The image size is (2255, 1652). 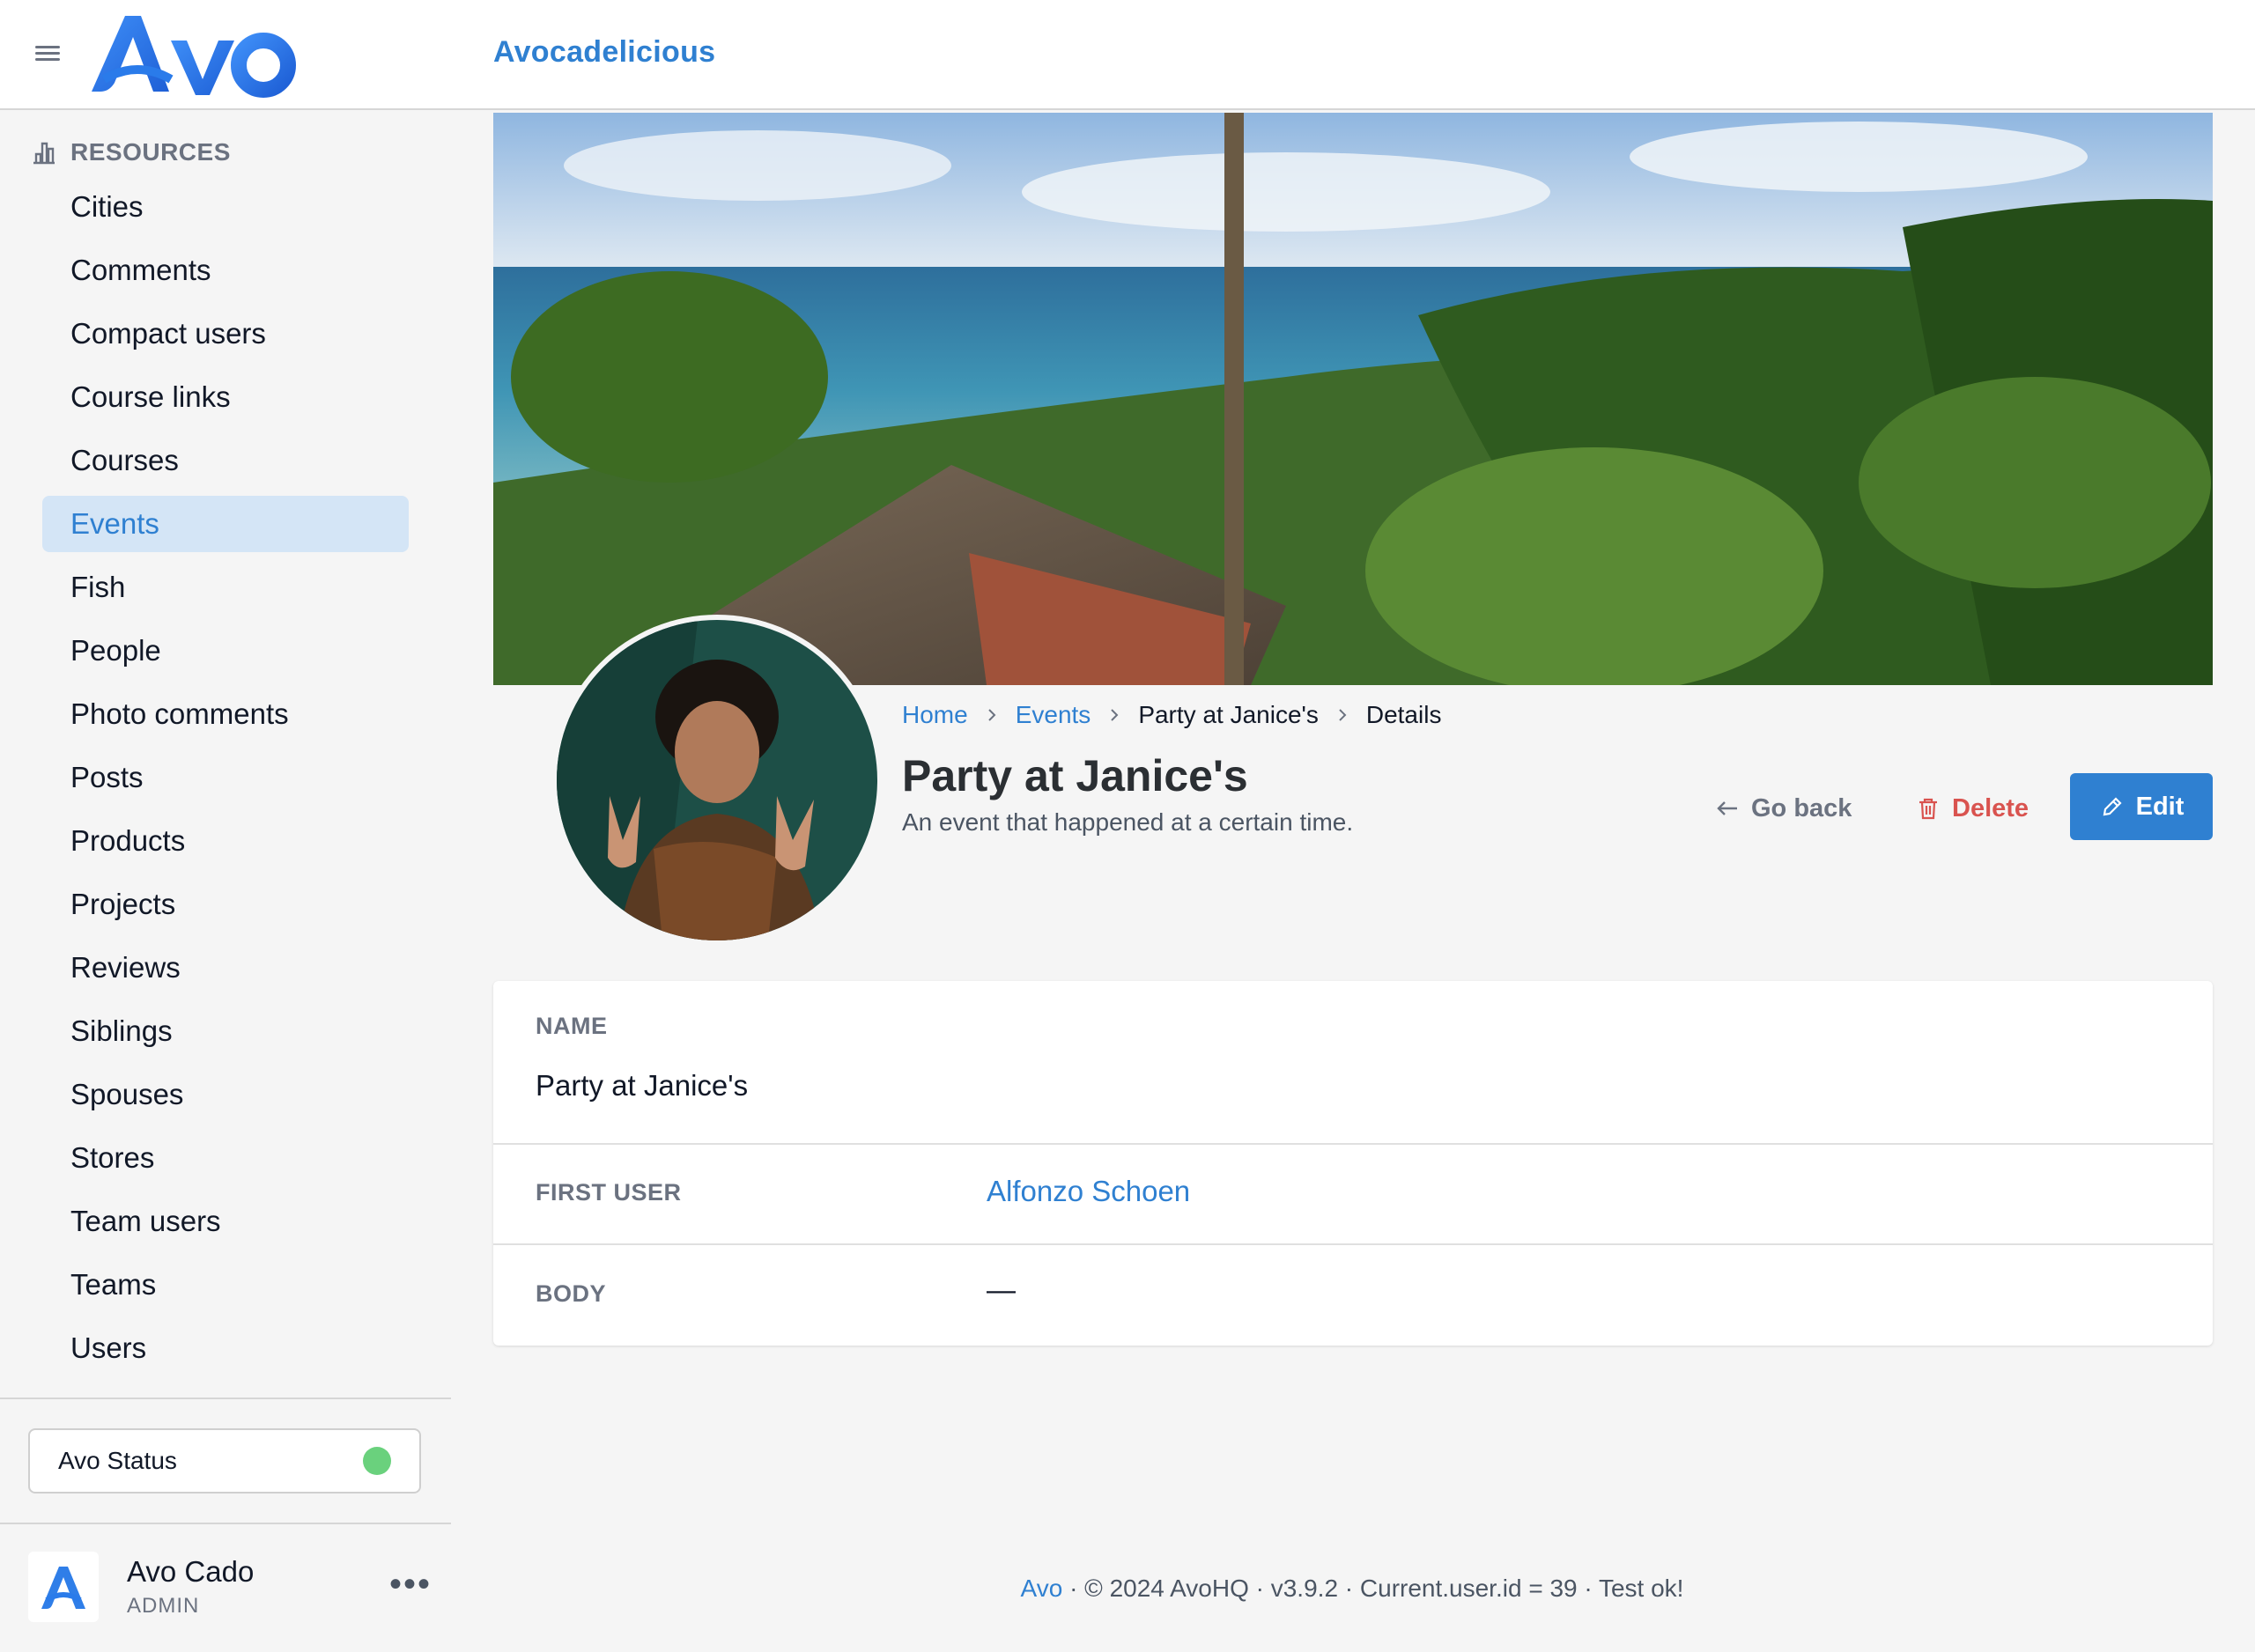 What do you see at coordinates (2112, 806) in the screenshot?
I see `pencil-icon` at bounding box center [2112, 806].